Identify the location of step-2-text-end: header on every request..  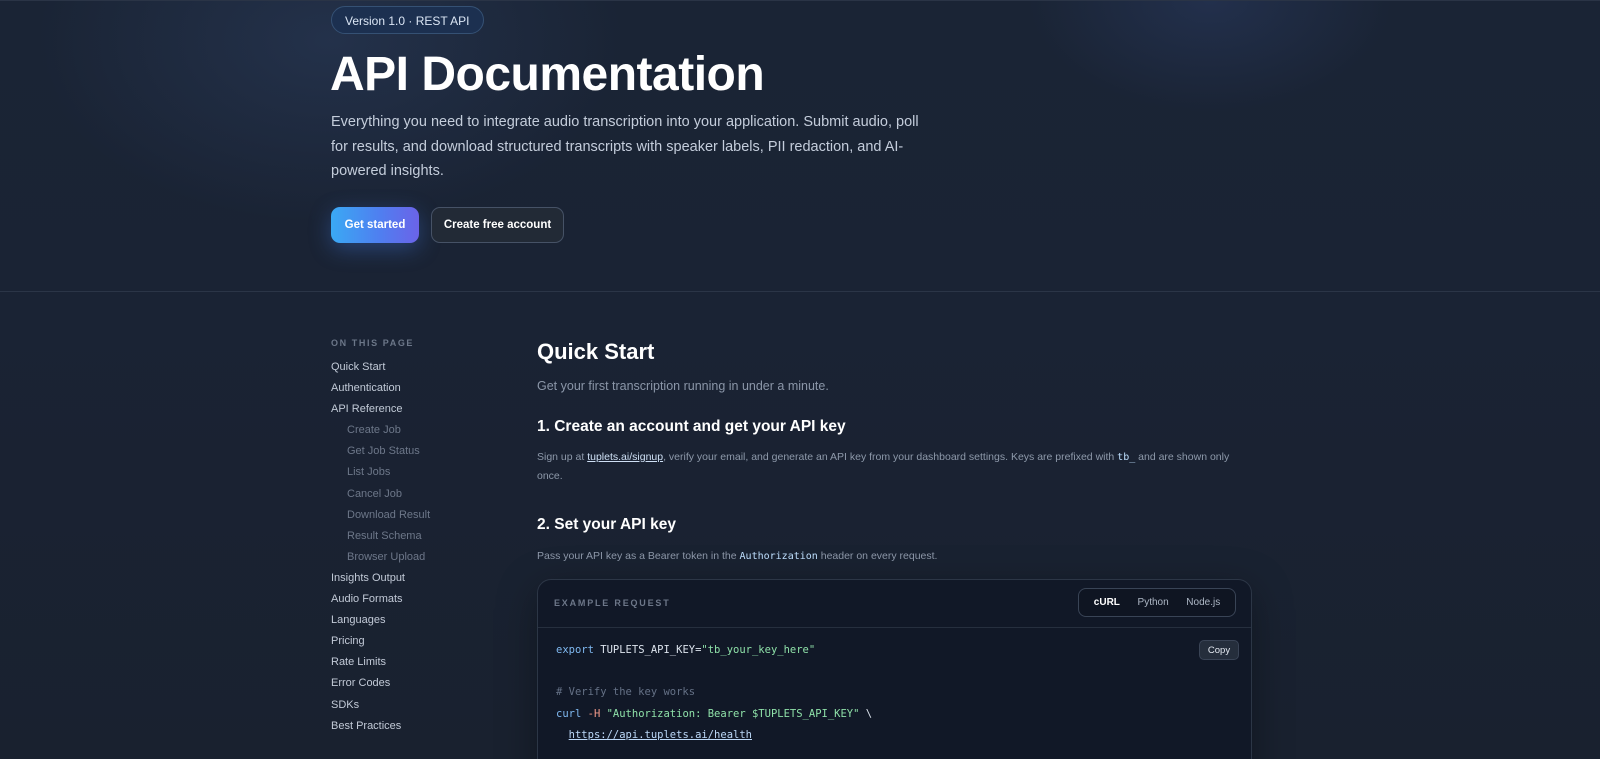
(877, 556).